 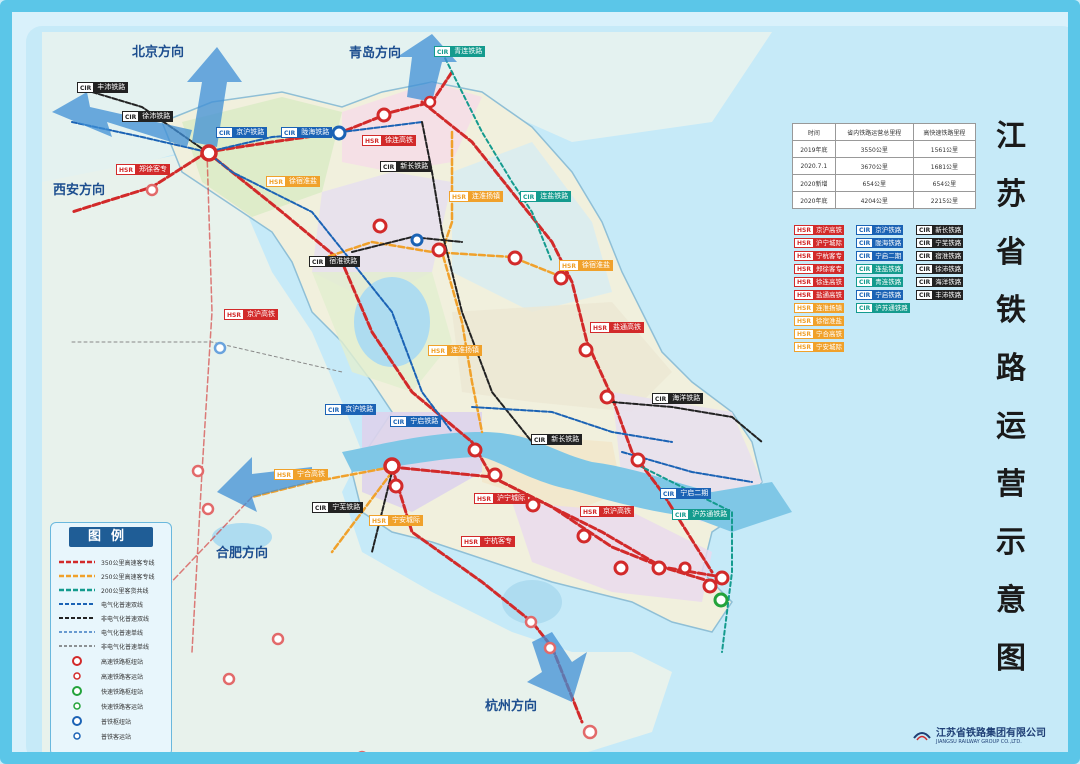 What do you see at coordinates (880, 230) in the screenshot?
I see `tag-jinghu-cir: CIR 京沪铁路` at bounding box center [880, 230].